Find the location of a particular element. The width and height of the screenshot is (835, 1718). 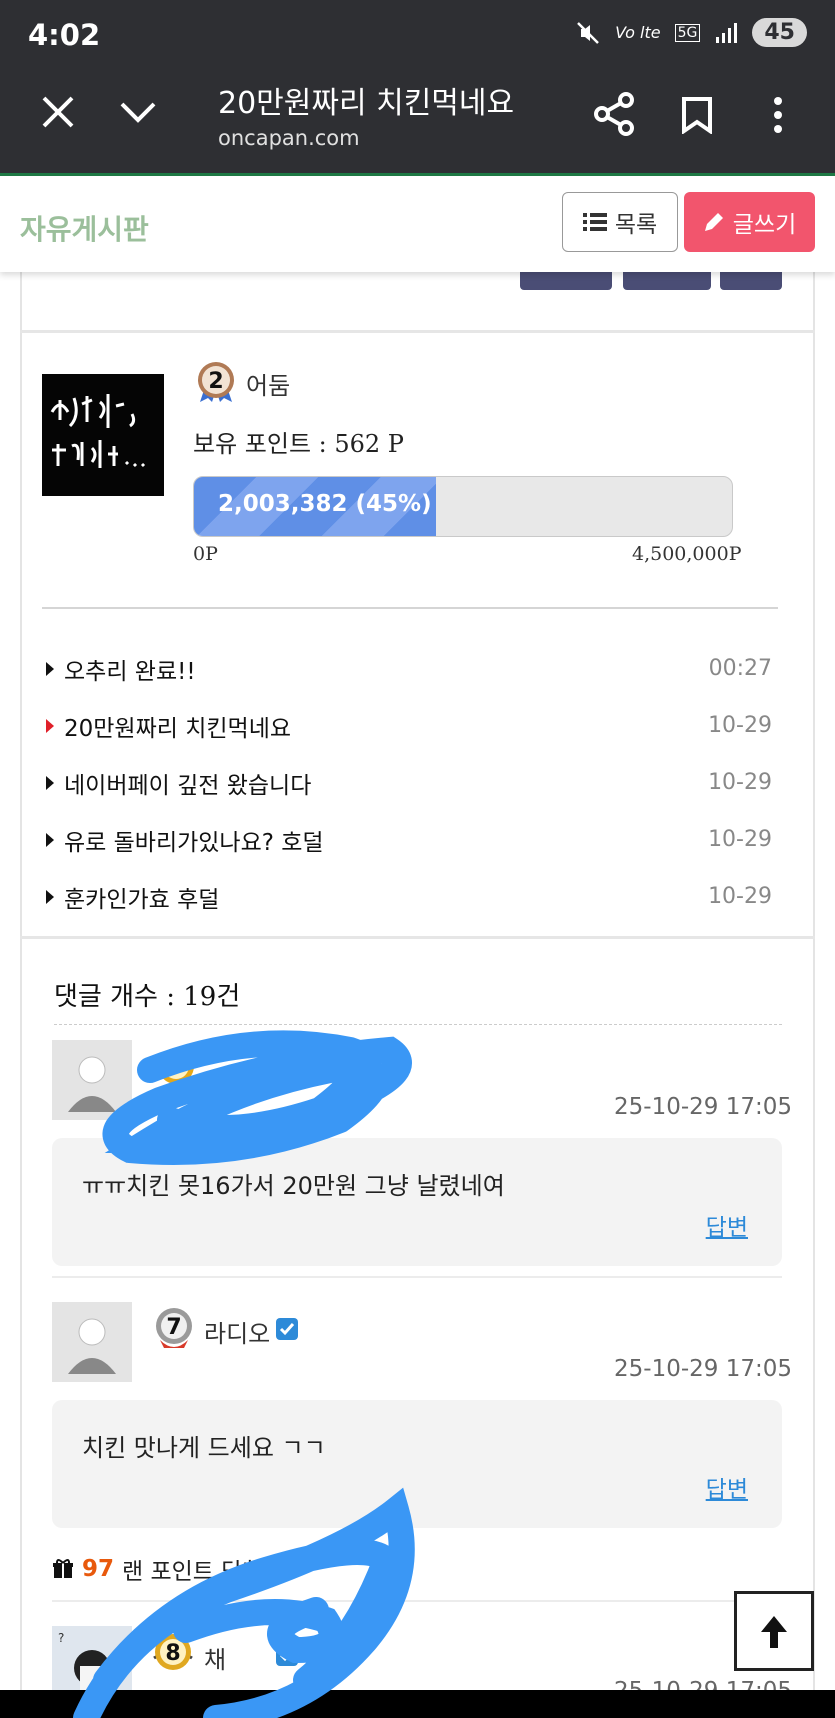

volte-label: Vo lte is located at coordinates (638, 32).